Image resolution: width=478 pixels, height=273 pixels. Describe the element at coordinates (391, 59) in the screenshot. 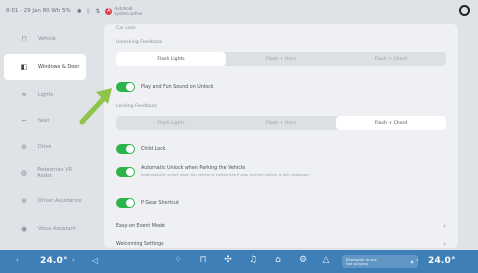

I see `unlock-option-flash-chord: Flash + Chord` at that location.